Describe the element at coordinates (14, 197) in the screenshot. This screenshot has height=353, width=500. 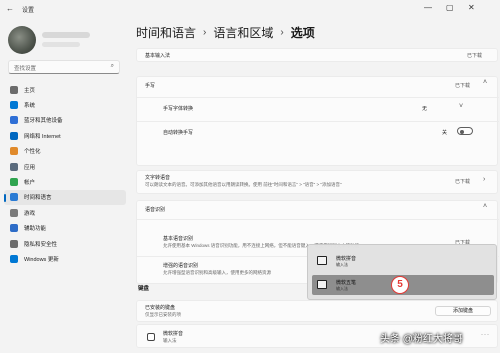
I see `globe-clock-icon` at that location.